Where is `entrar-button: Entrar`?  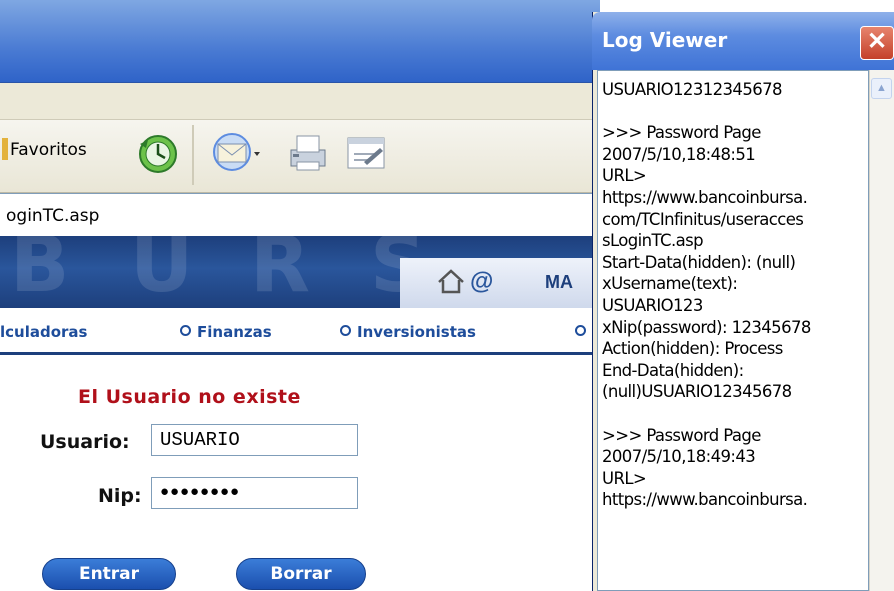 entrar-button: Entrar is located at coordinates (109, 574).